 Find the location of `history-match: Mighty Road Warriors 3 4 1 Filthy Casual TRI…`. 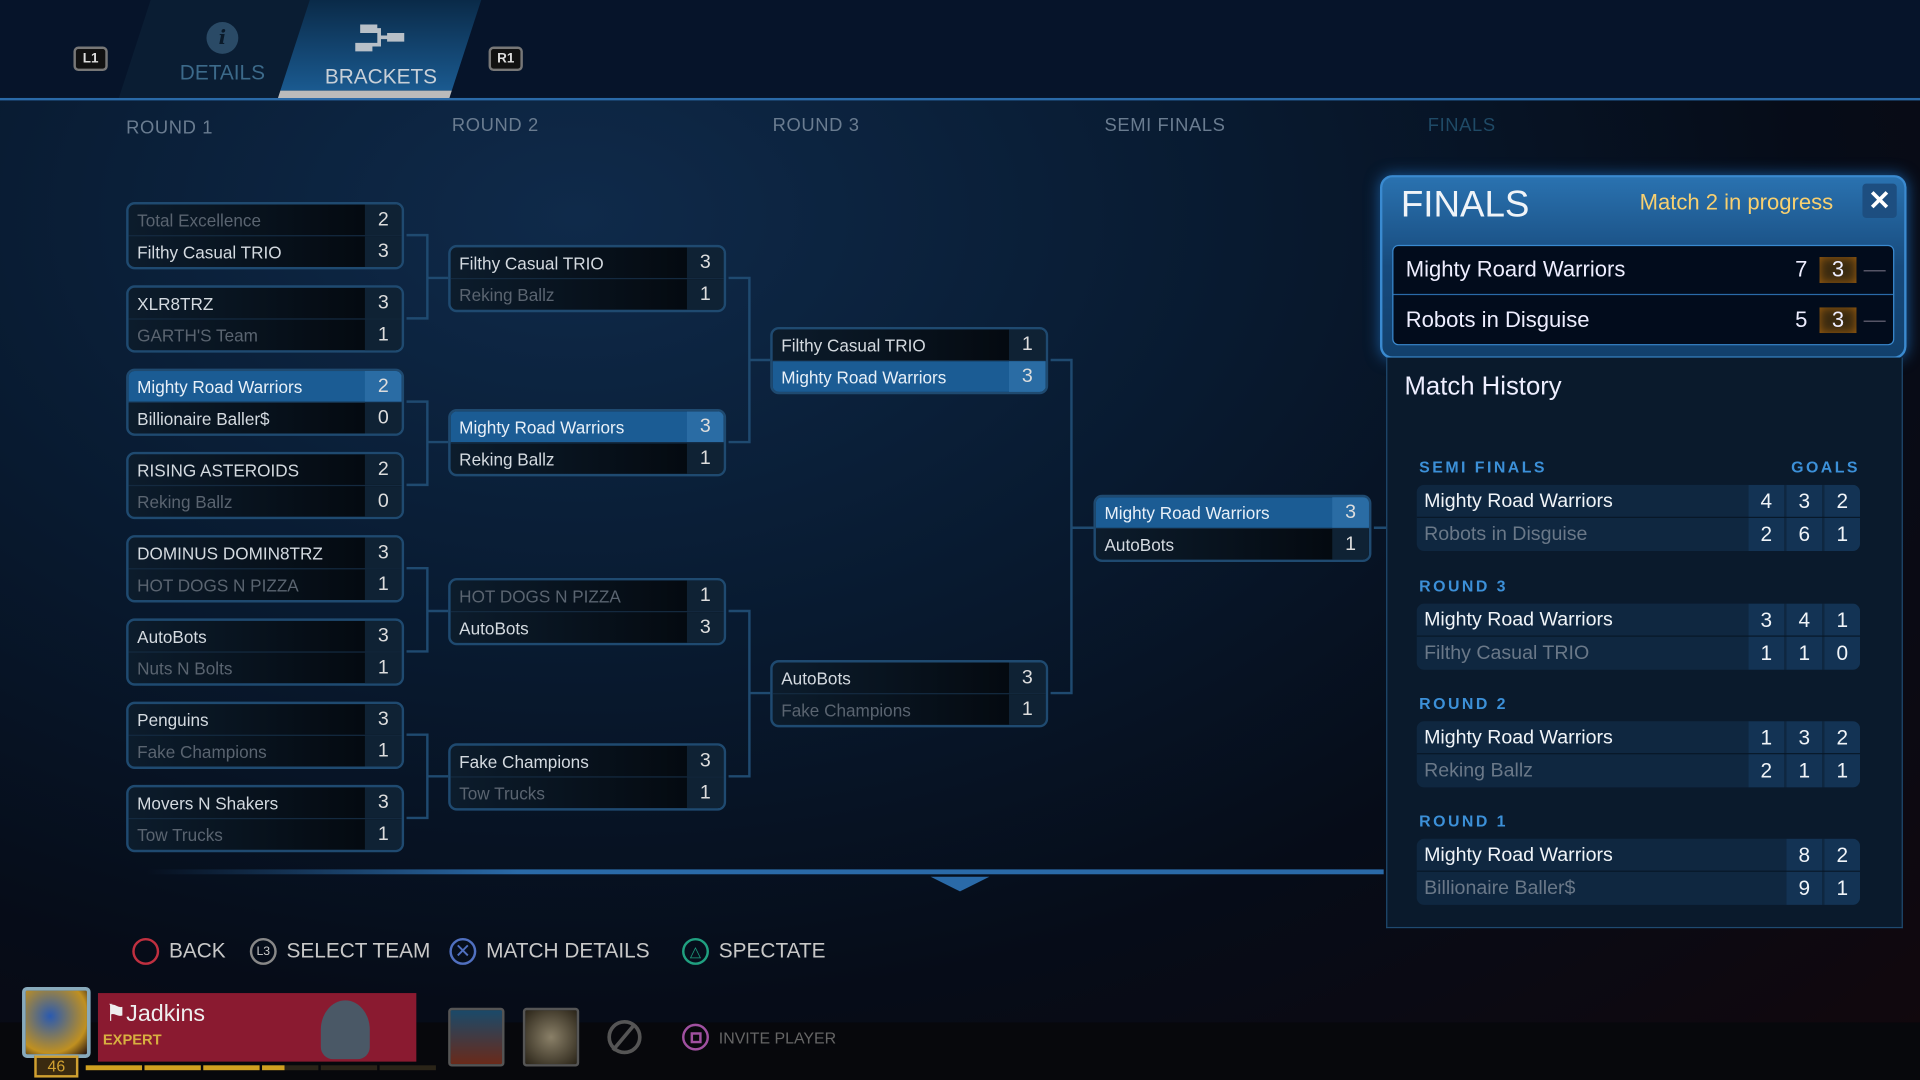

history-match: Mighty Road Warriors 3 4 1 Filthy Casual TRI… is located at coordinates (1638, 636).